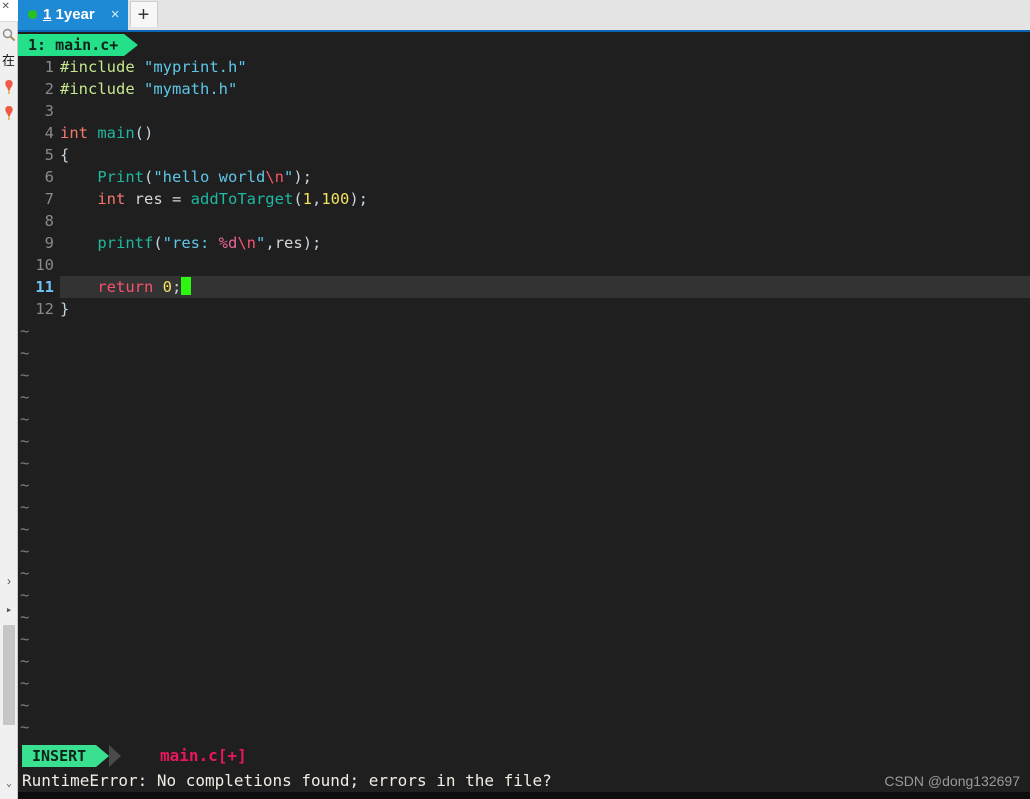 The image size is (1030, 799). I want to click on code-token: %d, so click(228, 243).